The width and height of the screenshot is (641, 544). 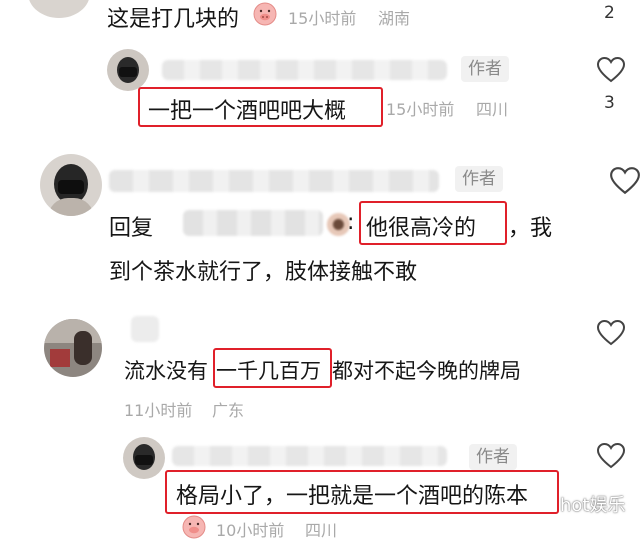 I want to click on comment-time: 15小时前, so click(x=322, y=18).